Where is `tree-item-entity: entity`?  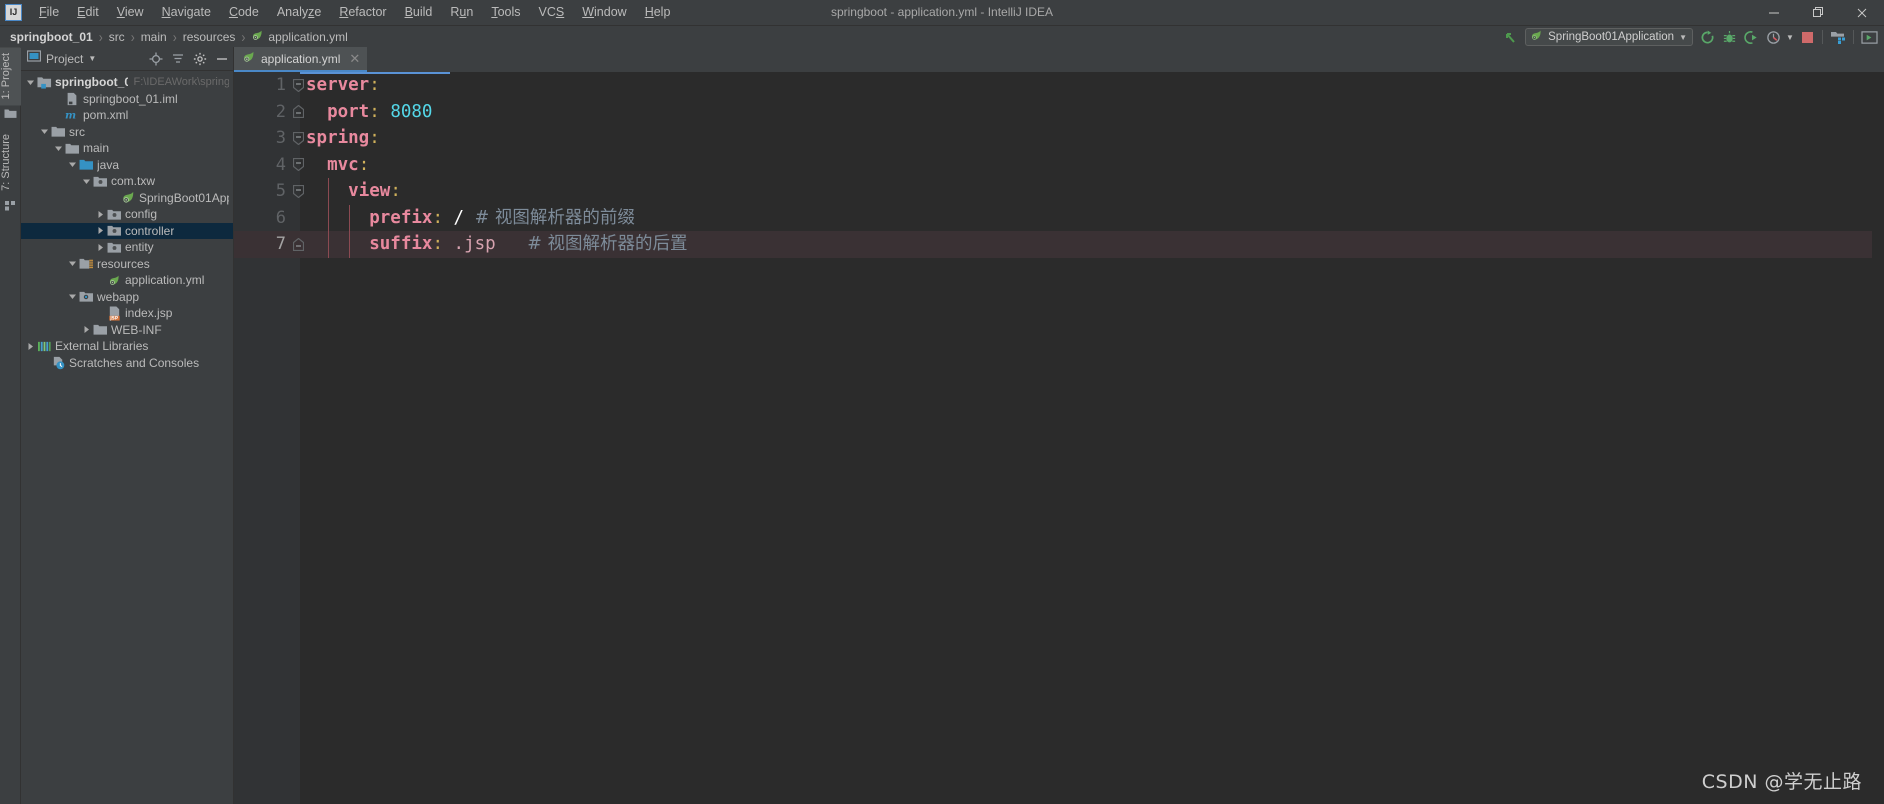 tree-item-entity: entity is located at coordinates (127, 247).